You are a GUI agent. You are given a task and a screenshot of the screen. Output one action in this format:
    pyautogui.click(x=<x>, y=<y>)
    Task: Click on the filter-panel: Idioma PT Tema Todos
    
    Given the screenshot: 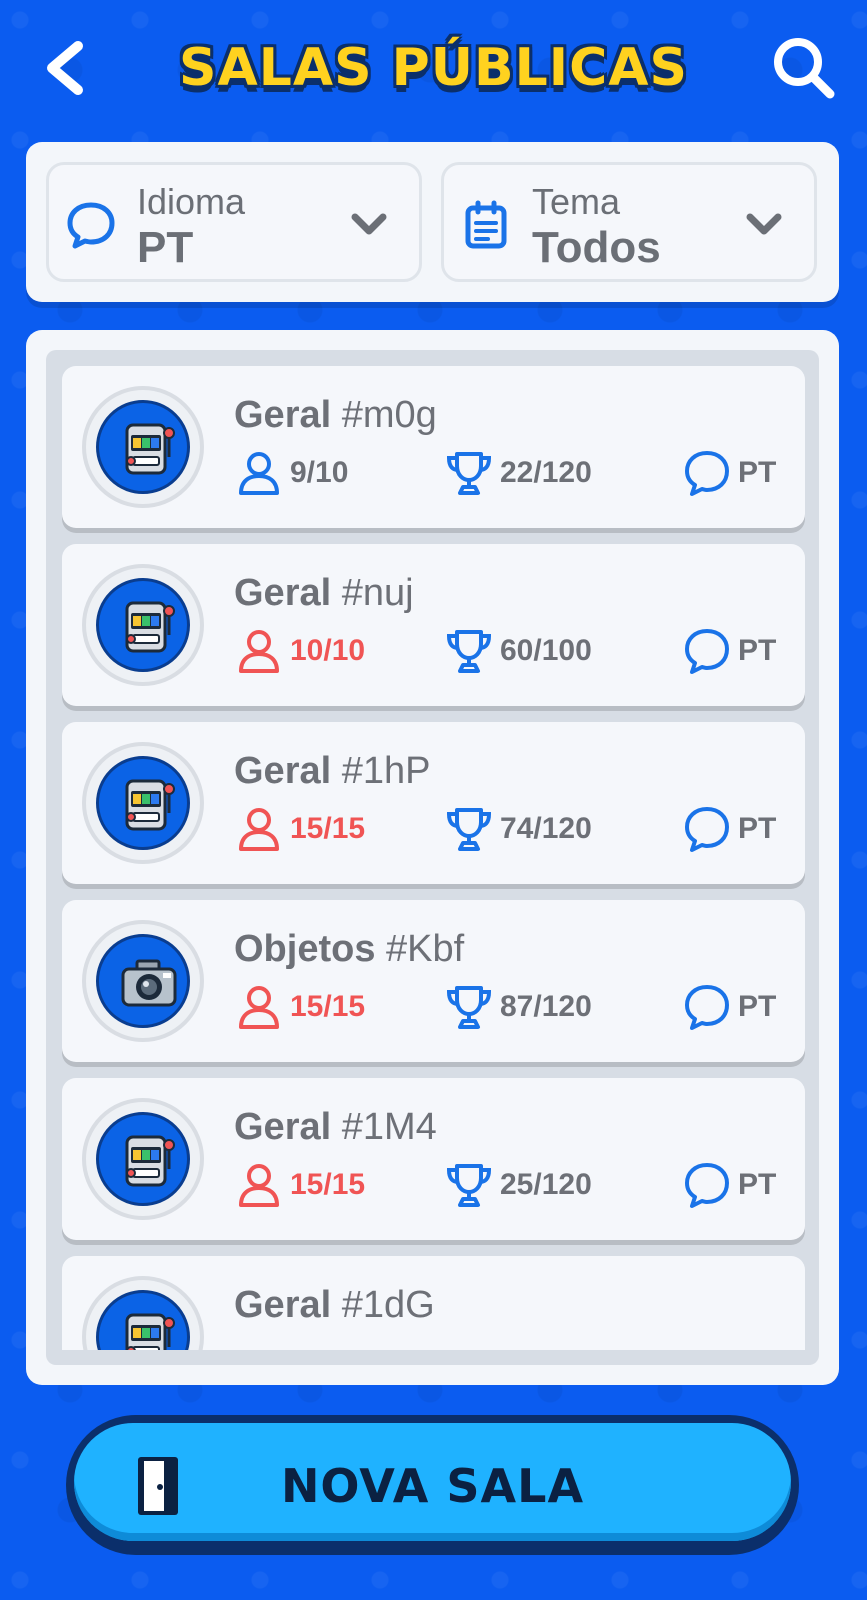 What is the action you would take?
    pyautogui.click(x=432, y=222)
    